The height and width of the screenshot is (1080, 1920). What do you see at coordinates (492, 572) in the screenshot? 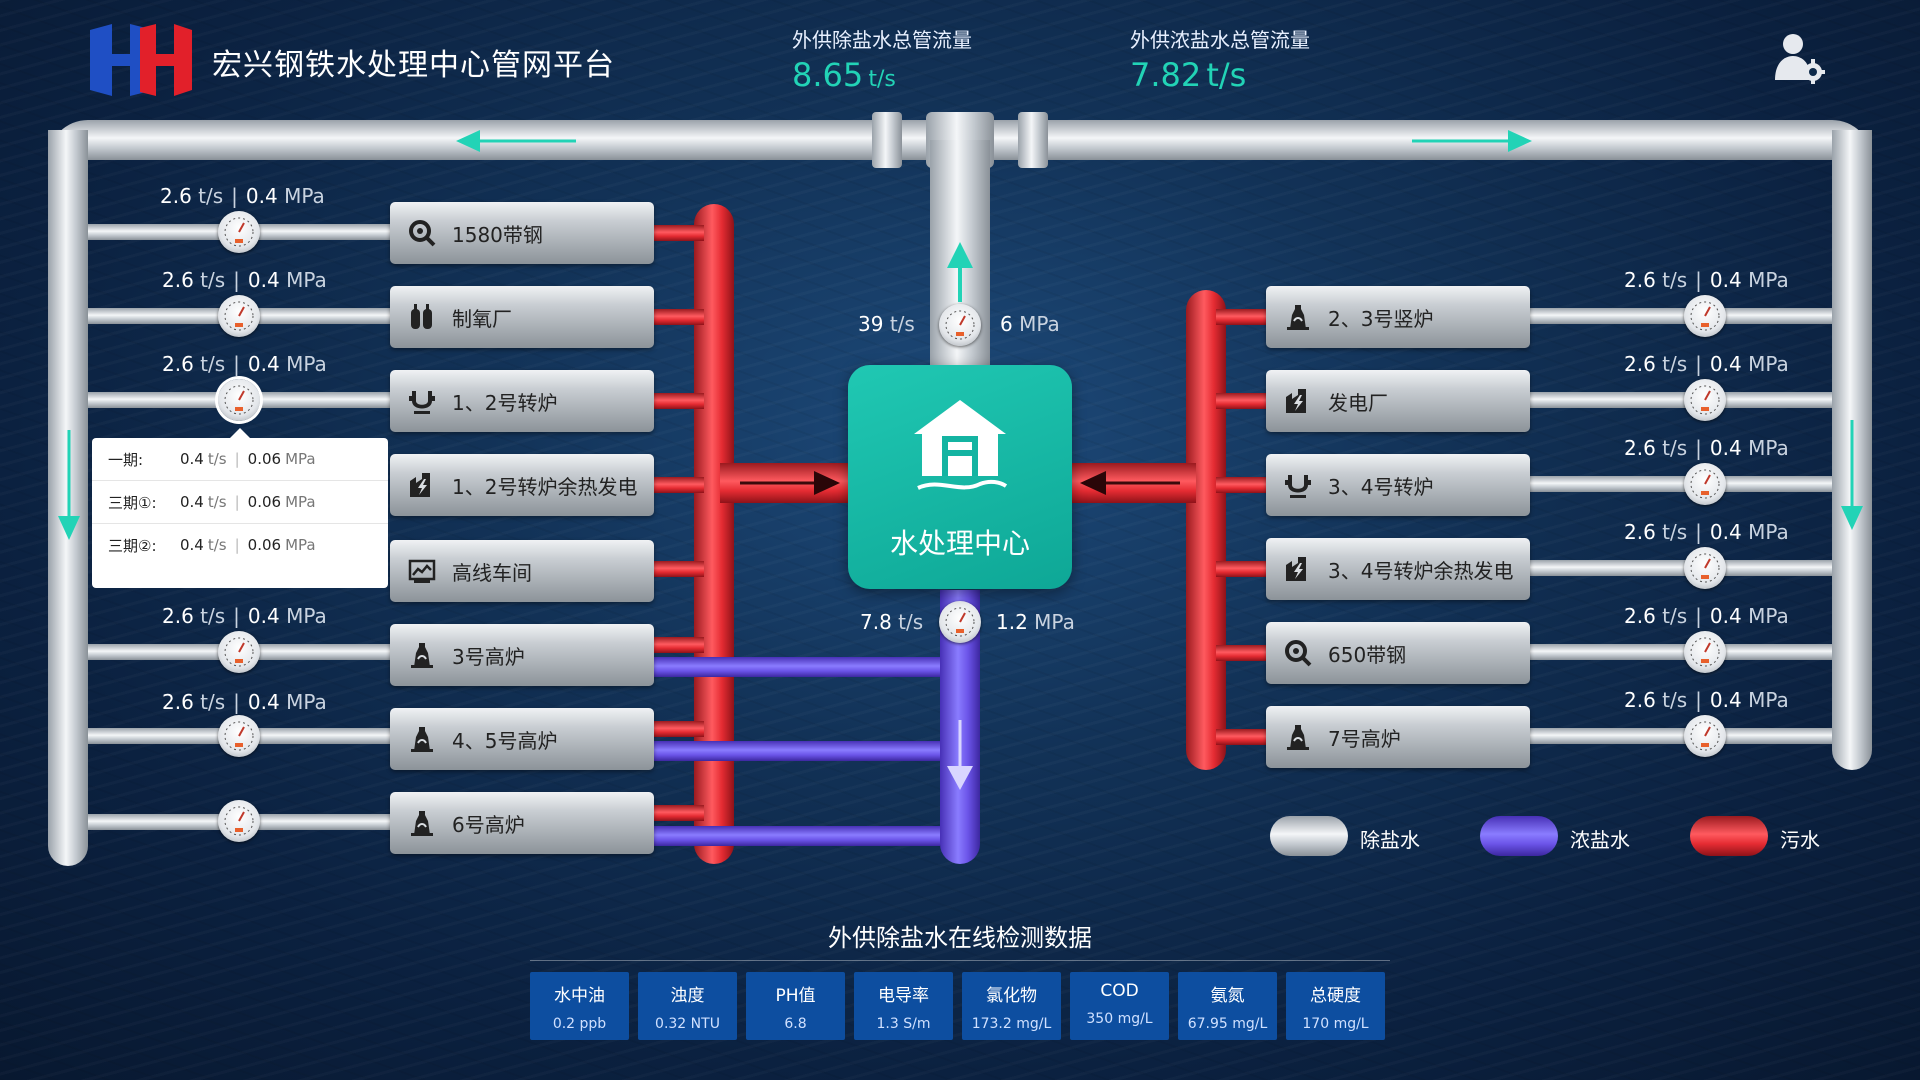
I see `plant-label: 高线车间` at bounding box center [492, 572].